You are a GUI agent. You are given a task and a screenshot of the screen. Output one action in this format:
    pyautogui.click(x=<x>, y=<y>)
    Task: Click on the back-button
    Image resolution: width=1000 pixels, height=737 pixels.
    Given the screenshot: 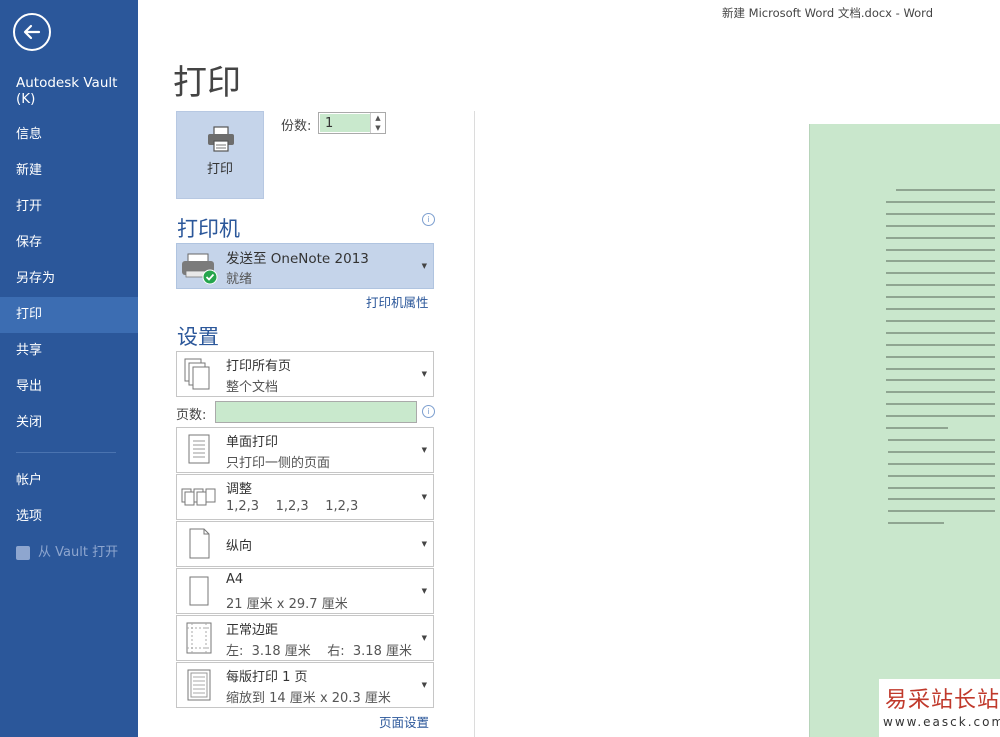 What is the action you would take?
    pyautogui.click(x=32, y=32)
    